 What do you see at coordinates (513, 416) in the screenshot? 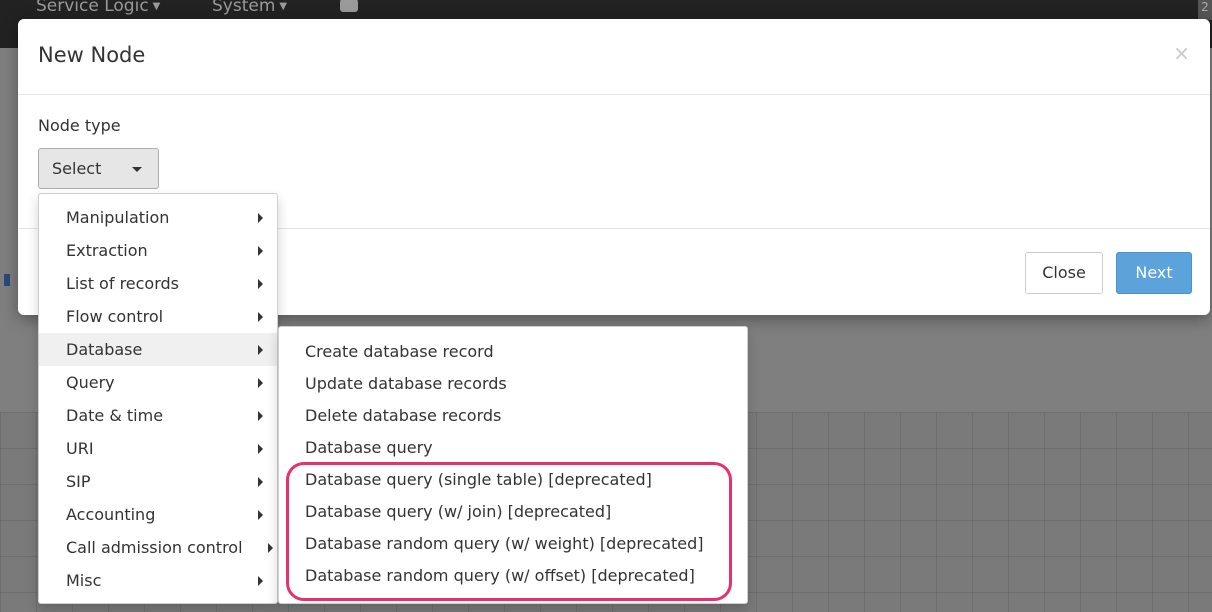
I see `submenu-item: Delete database records` at bounding box center [513, 416].